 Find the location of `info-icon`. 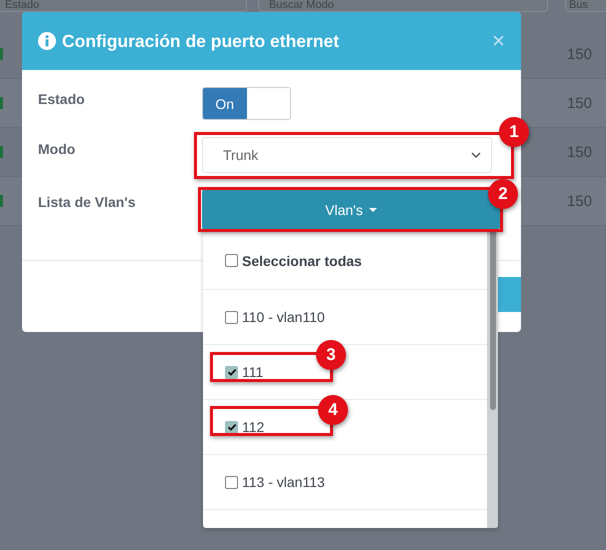

info-icon is located at coordinates (47, 41).